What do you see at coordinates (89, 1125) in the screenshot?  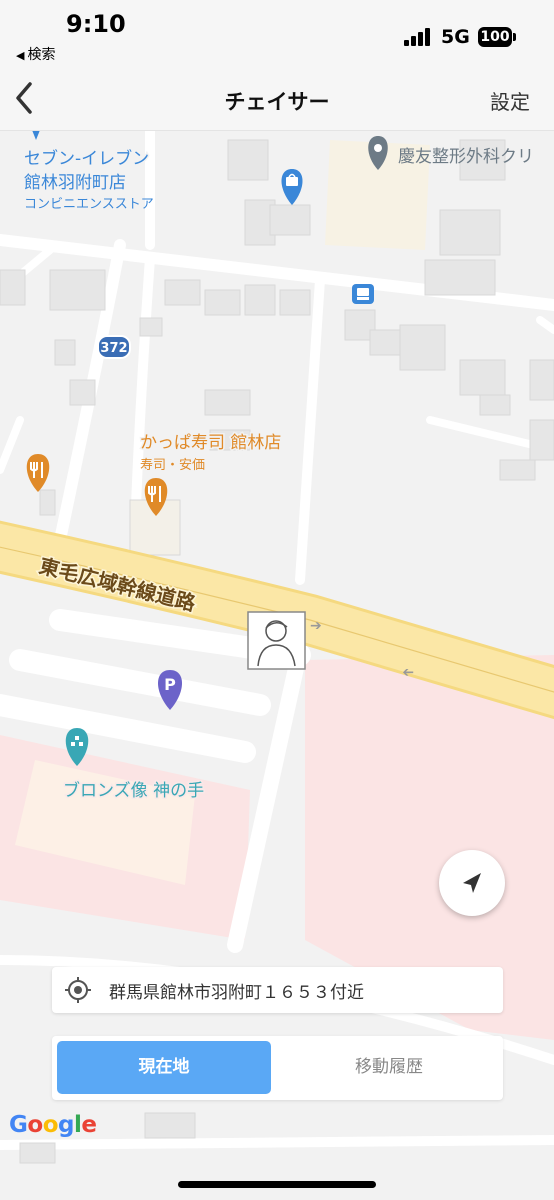 I see `logo-letter: e` at bounding box center [89, 1125].